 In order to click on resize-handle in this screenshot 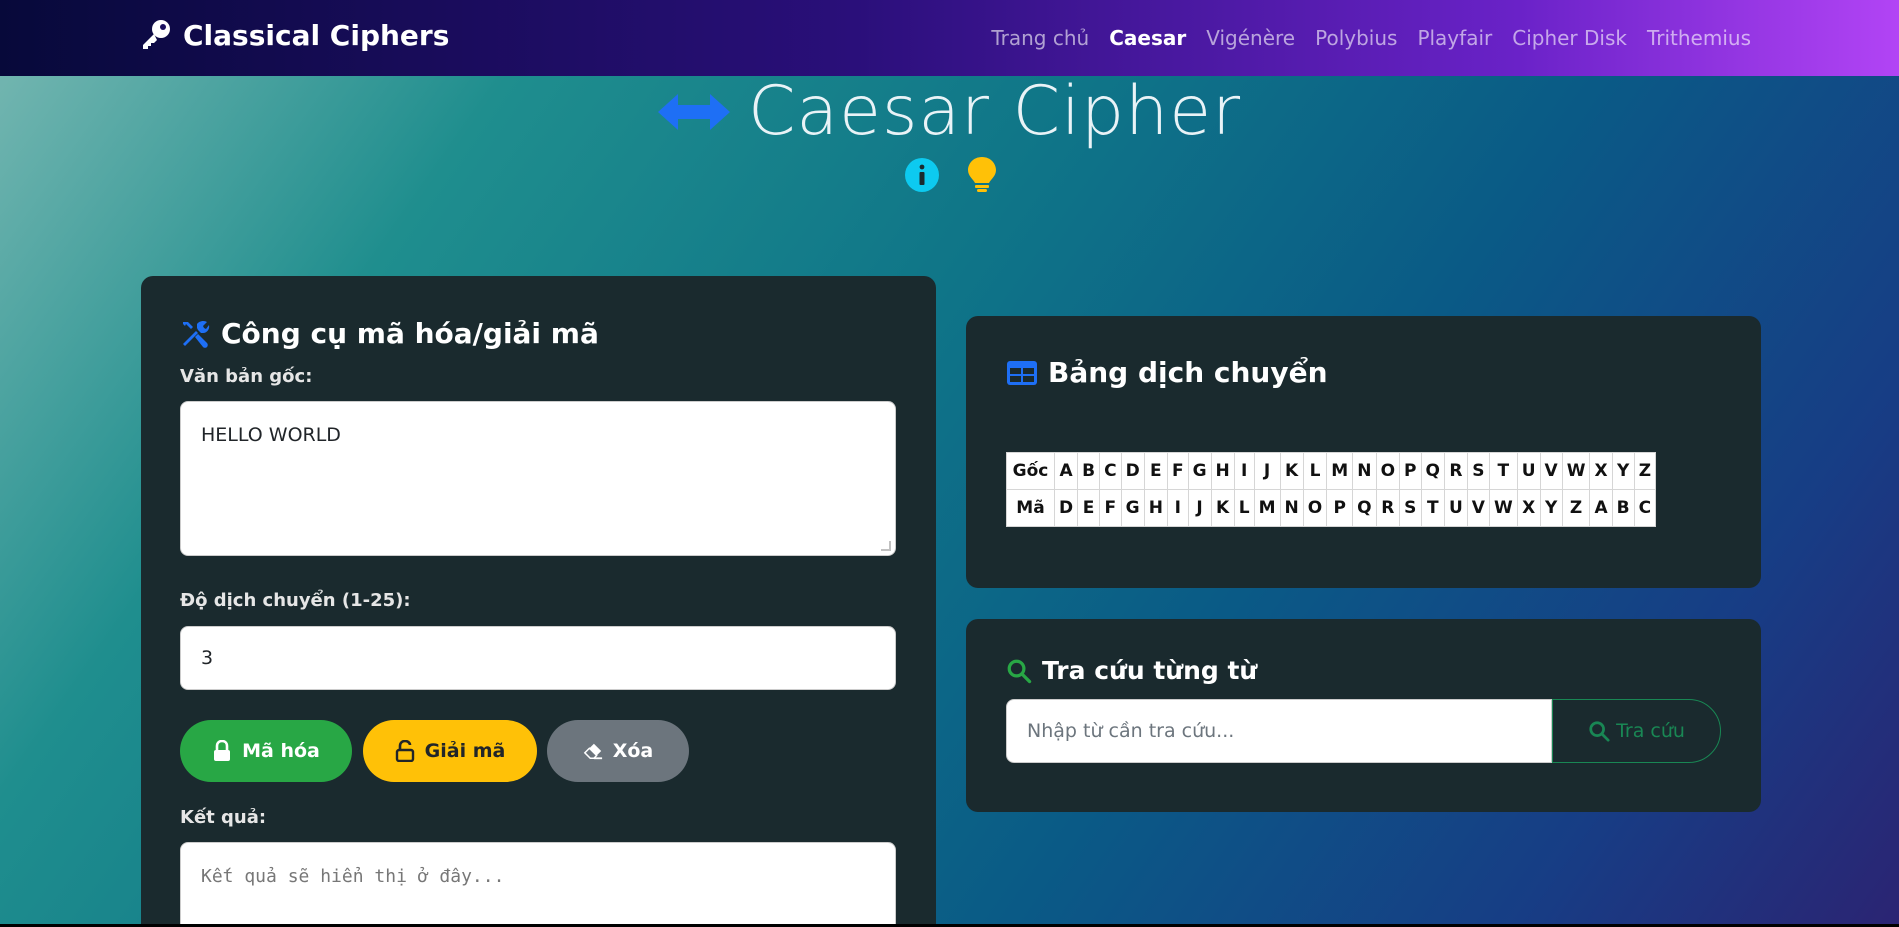, I will do `click(886, 546)`.